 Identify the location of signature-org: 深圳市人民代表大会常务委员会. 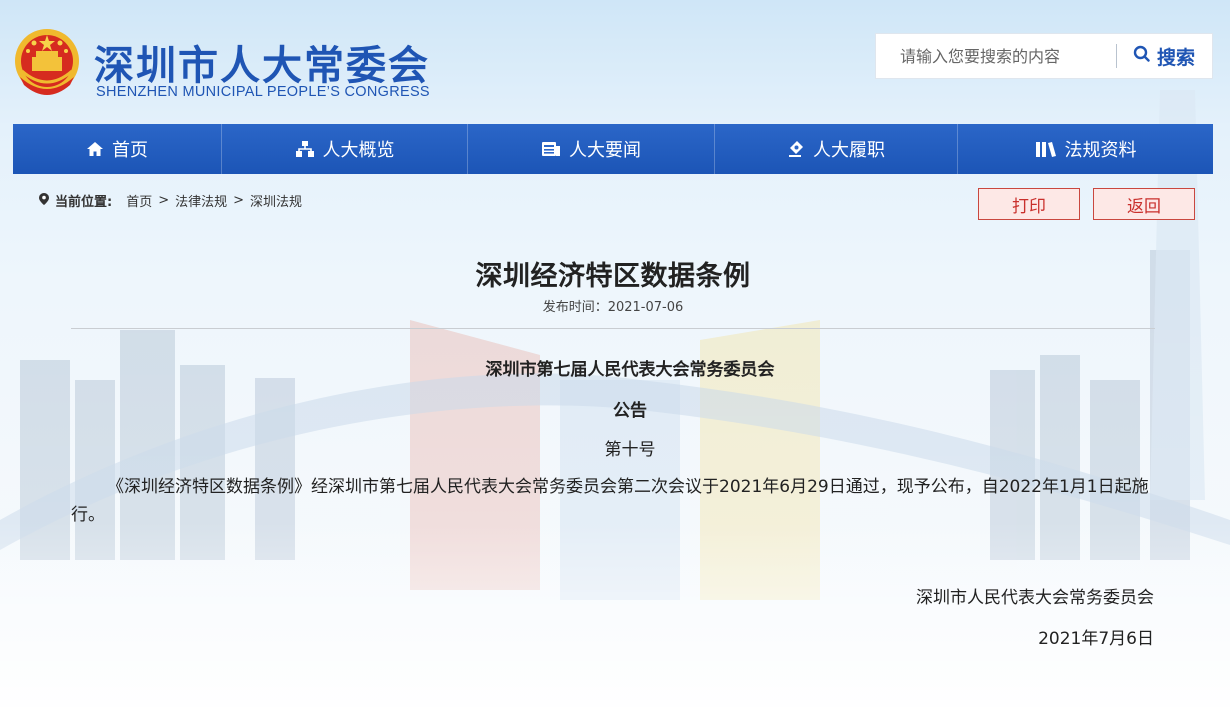
(1035, 598).